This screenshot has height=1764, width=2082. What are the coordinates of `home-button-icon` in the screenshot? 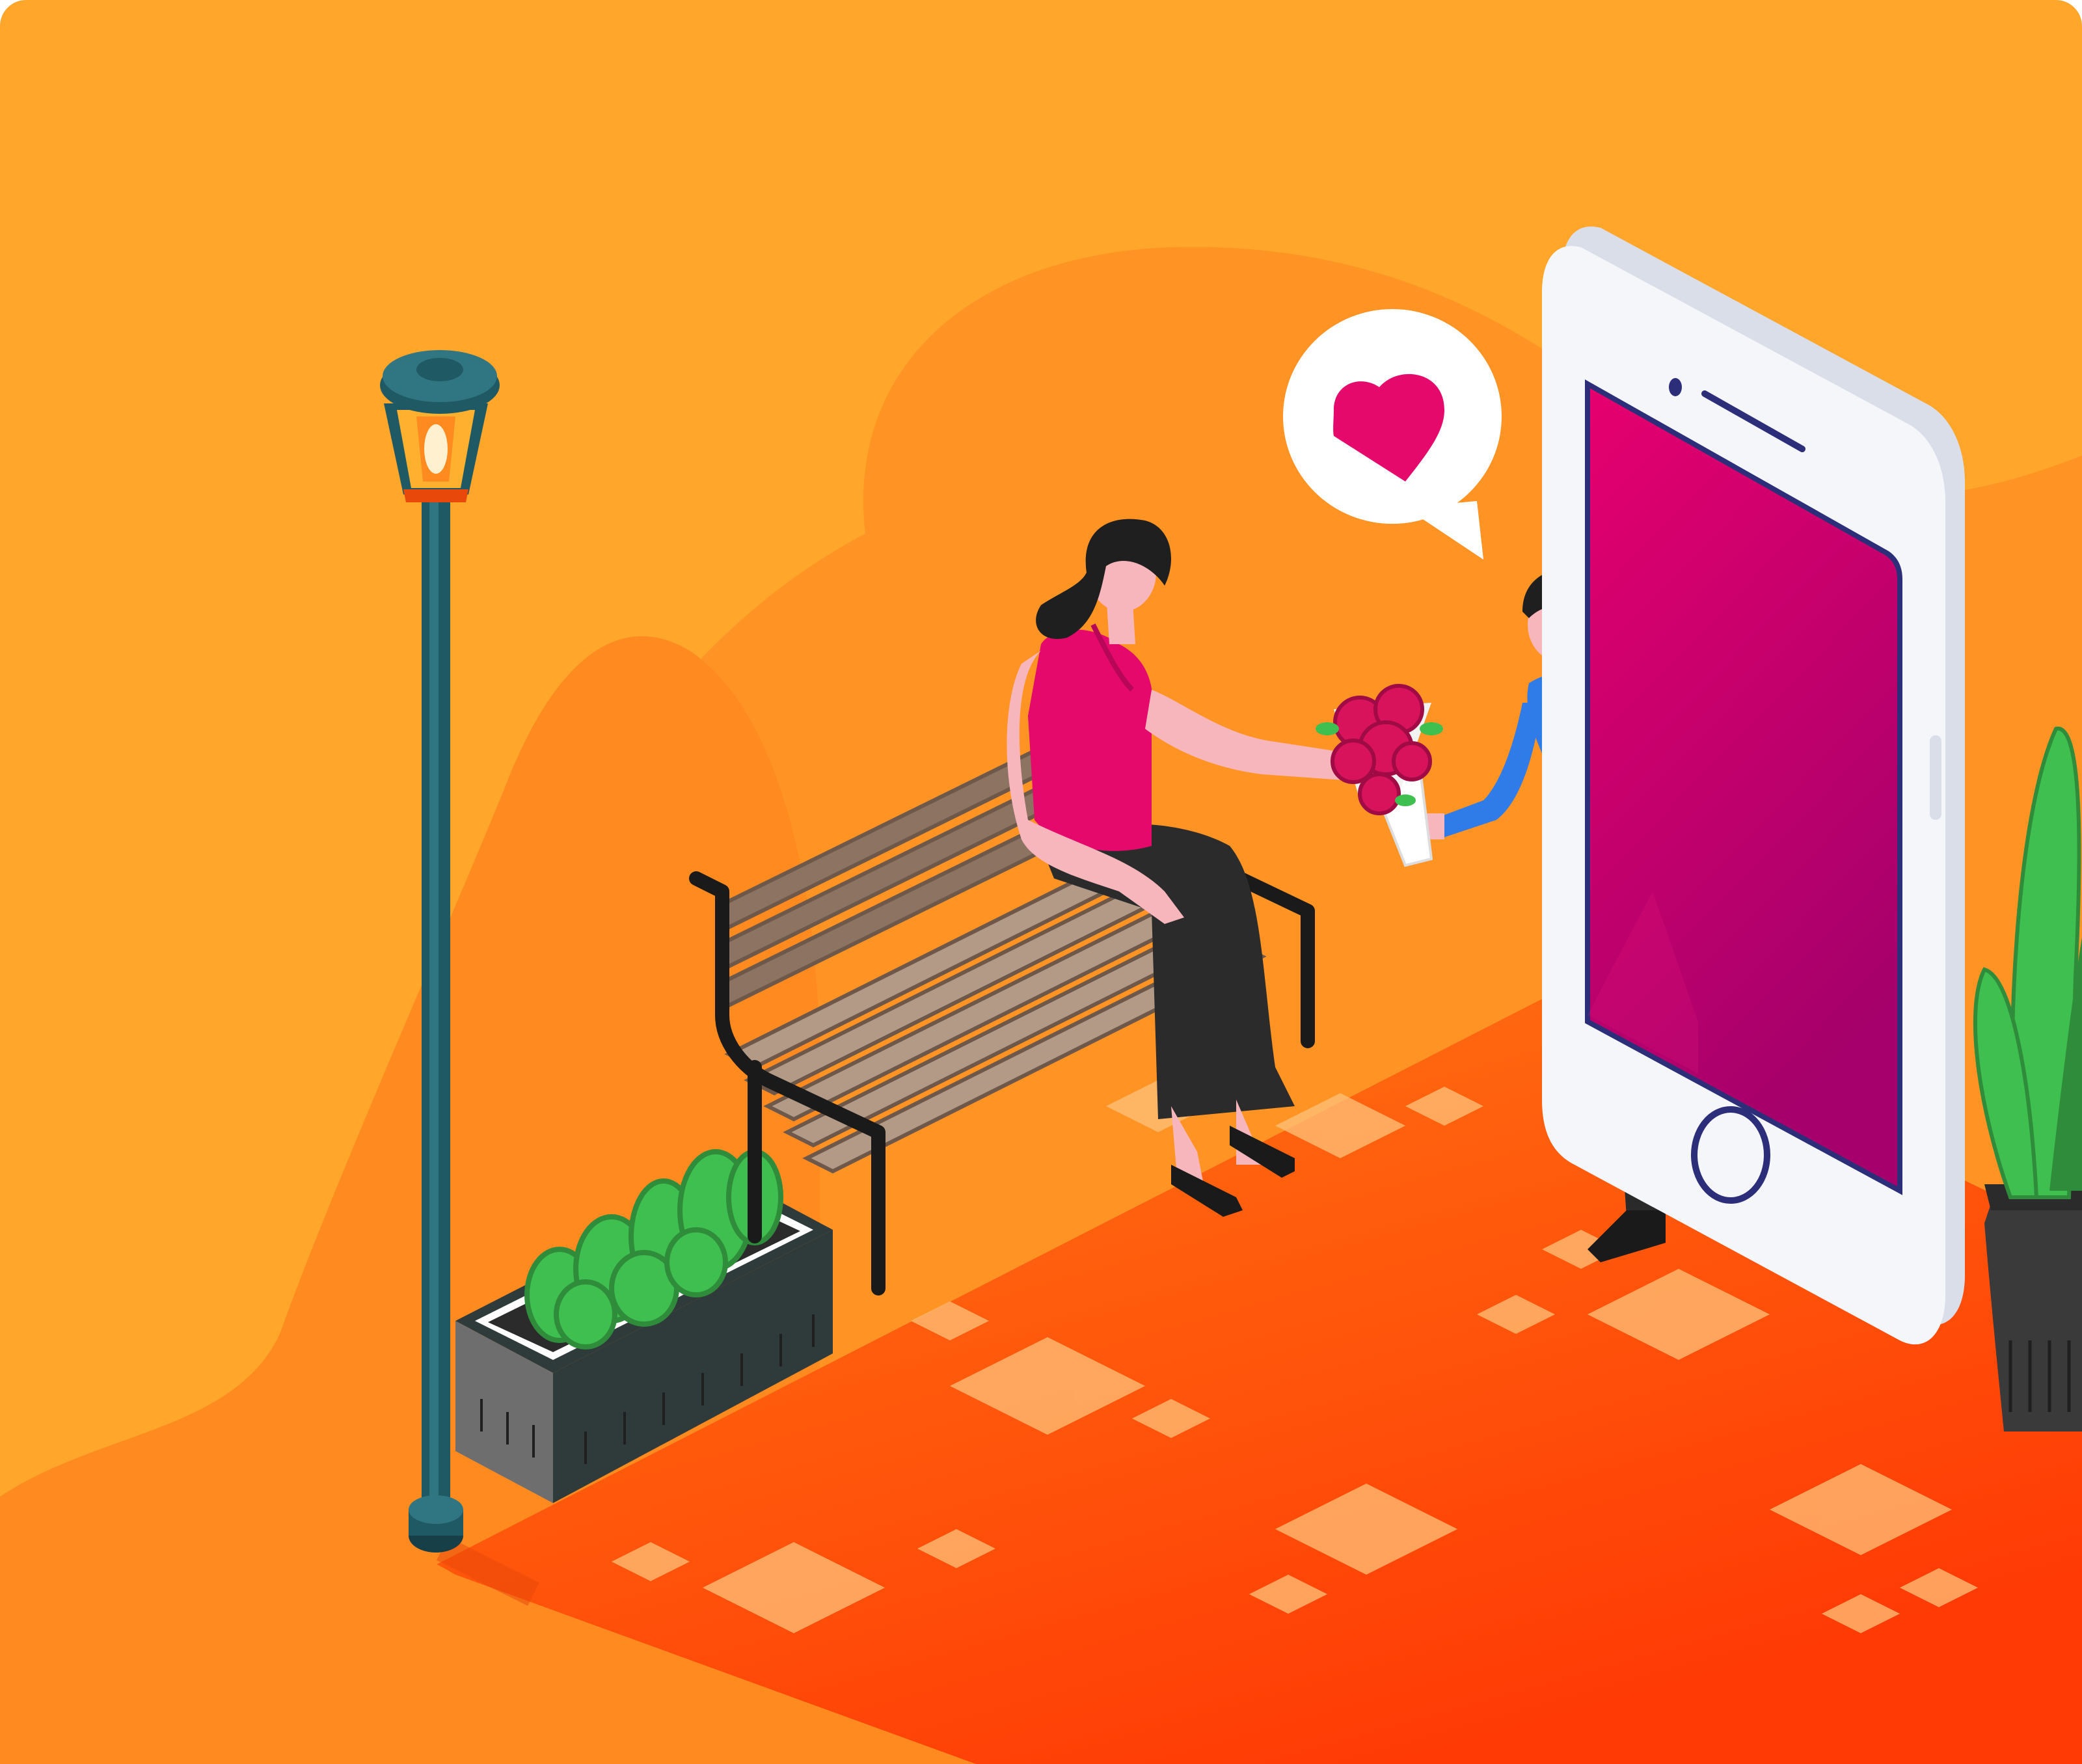 It's located at (1731, 1155).